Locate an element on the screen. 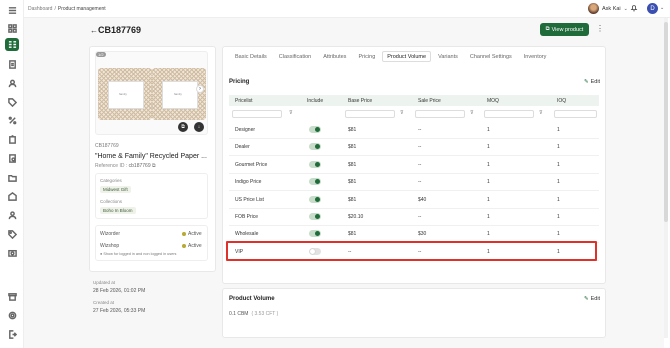 The width and height of the screenshot is (670, 348). tab-classification: Classification is located at coordinates (295, 56).